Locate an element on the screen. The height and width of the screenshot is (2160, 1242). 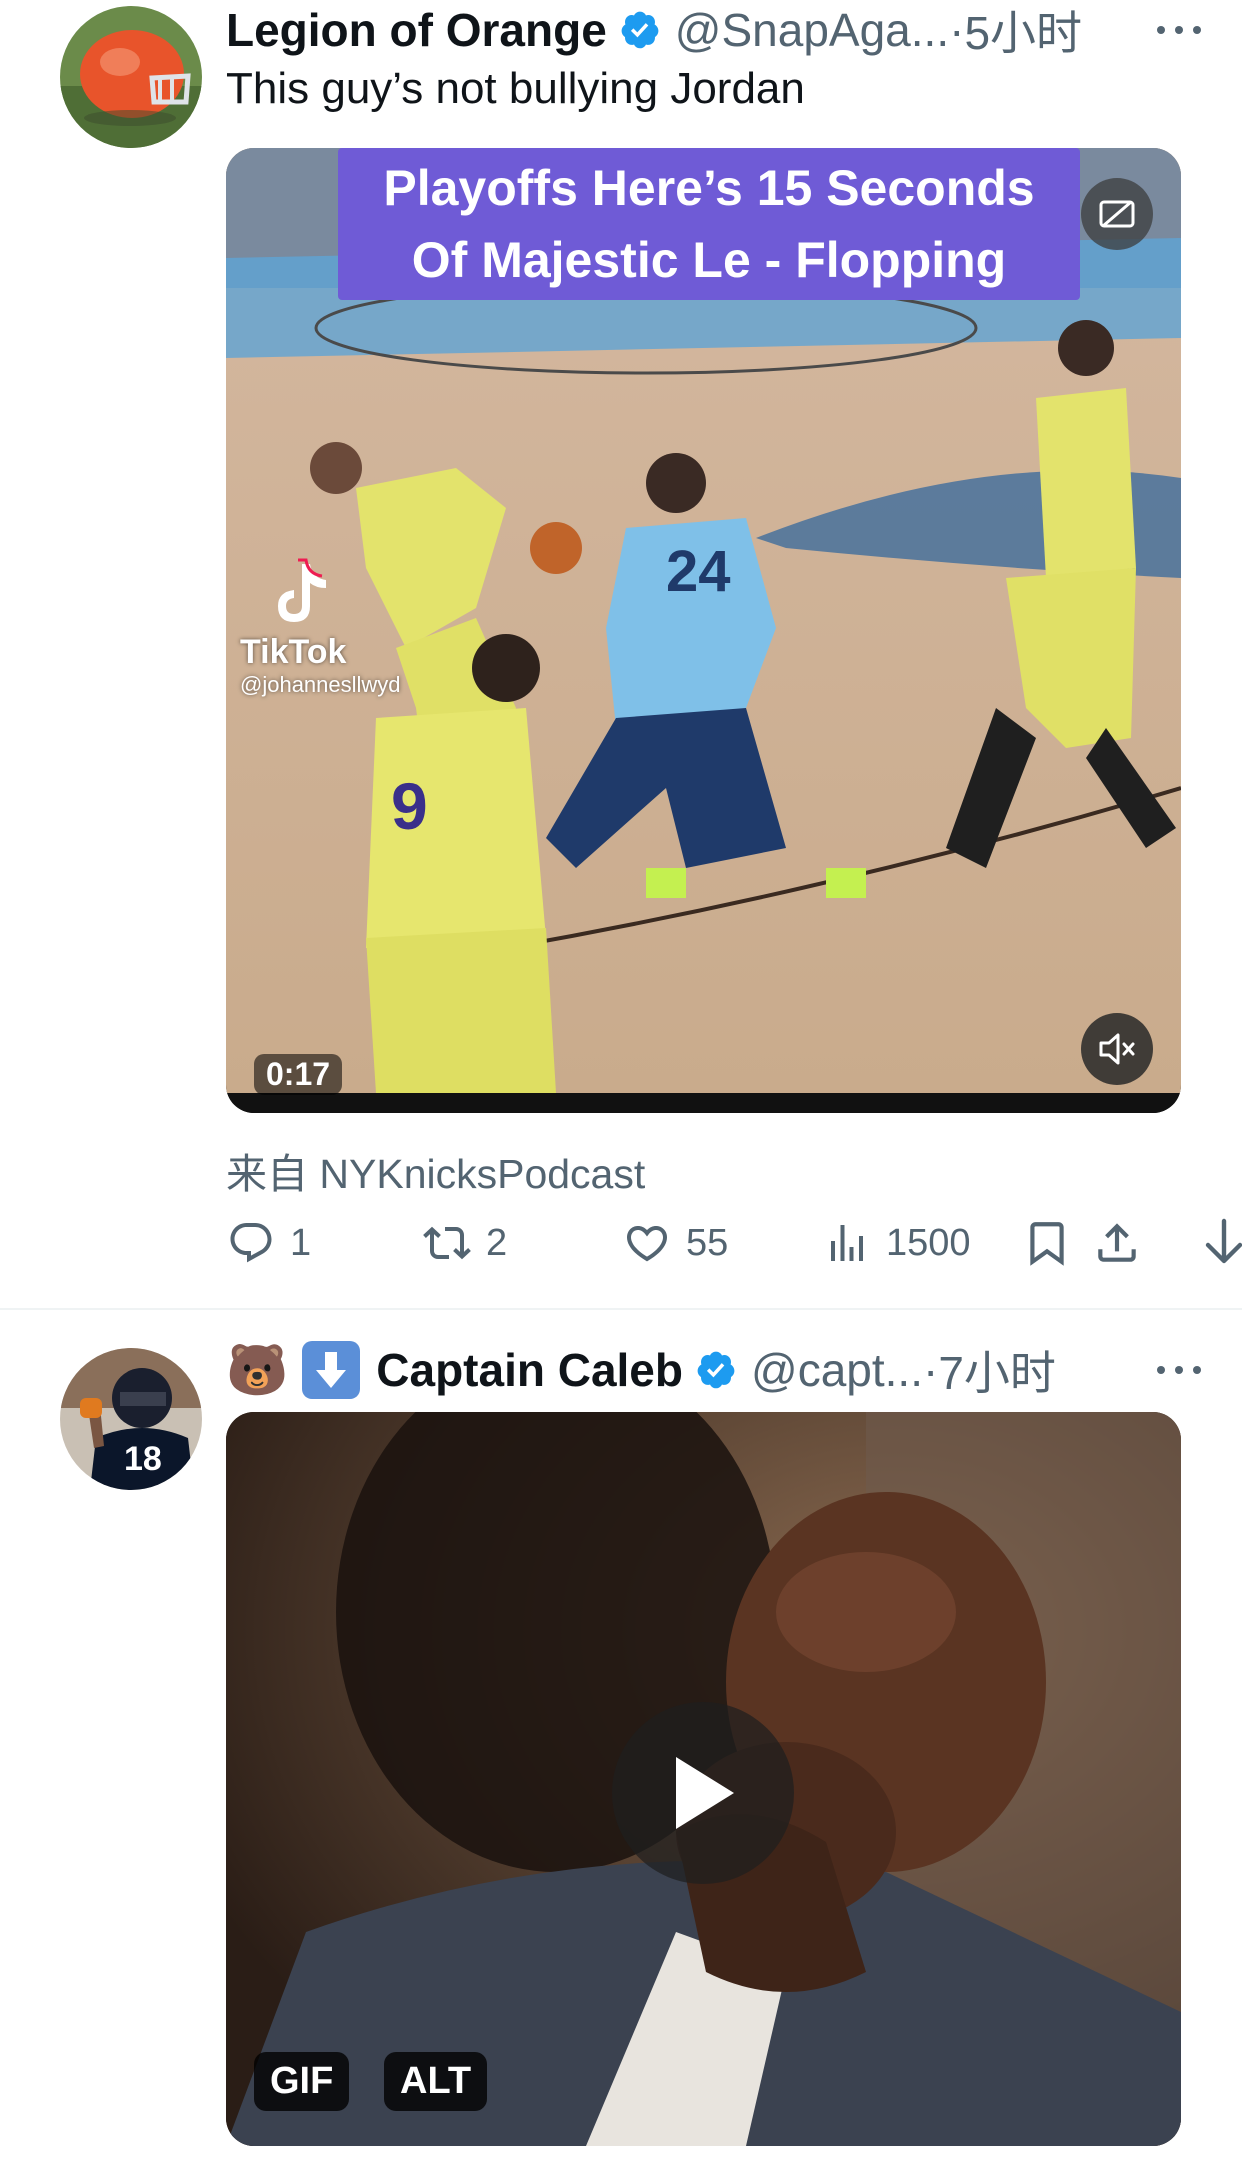
alt-badge: ALT is located at coordinates (436, 2081).